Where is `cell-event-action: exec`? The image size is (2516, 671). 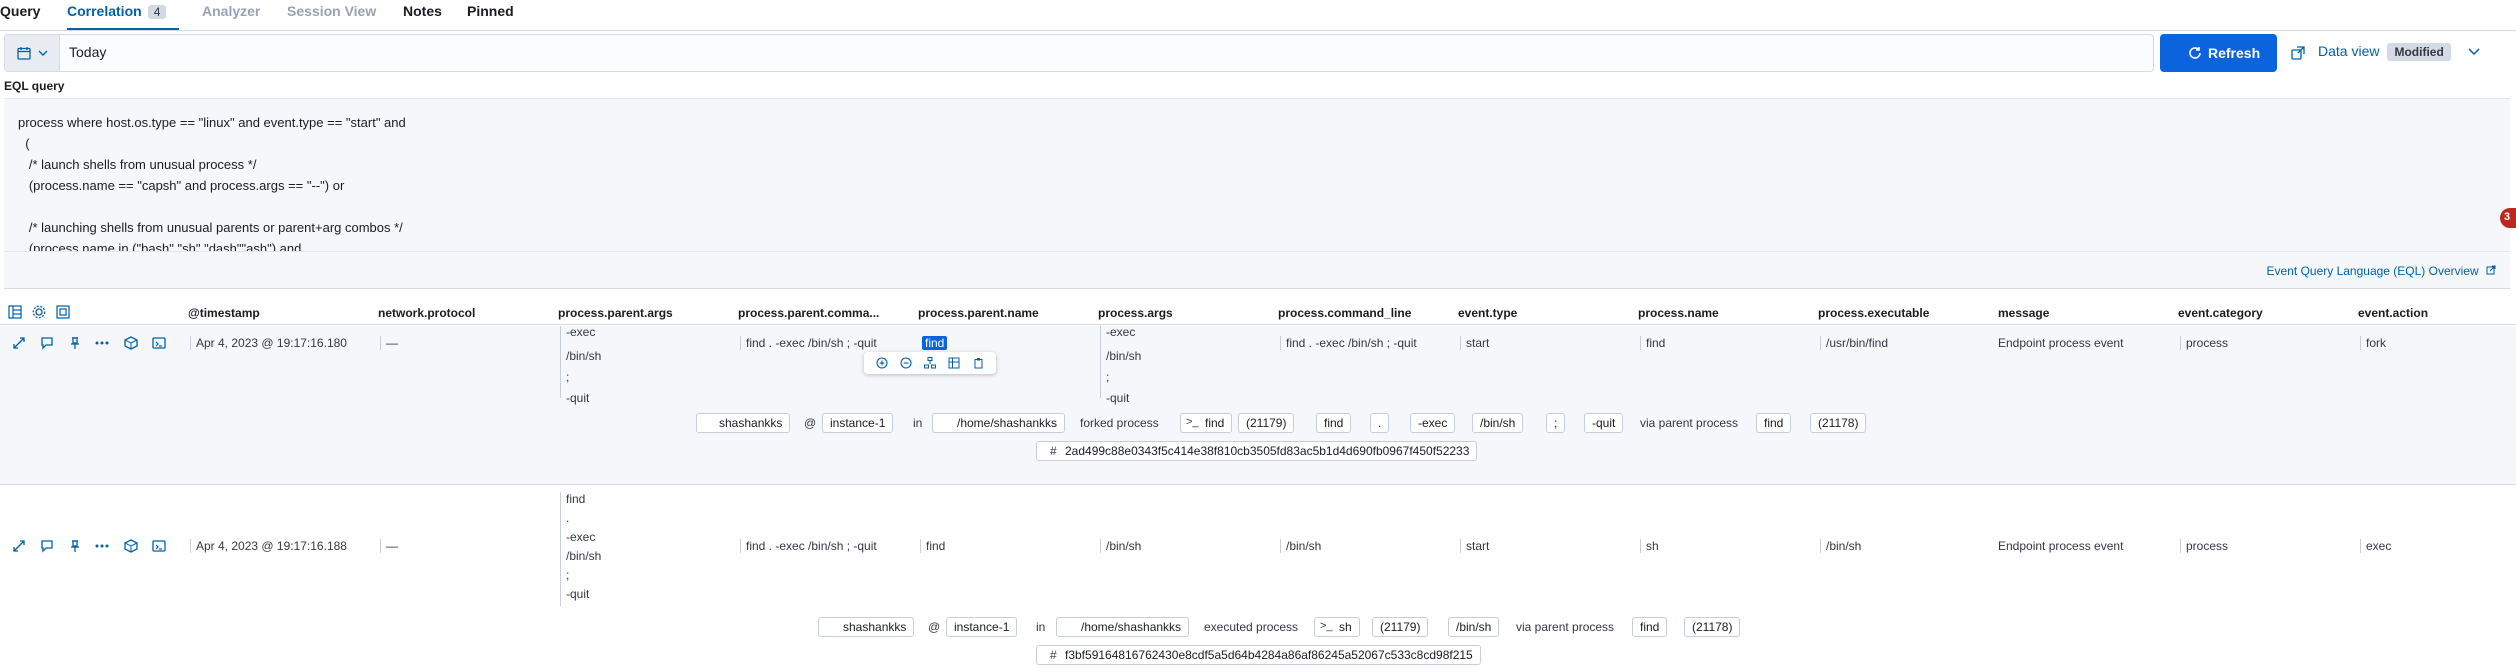 cell-event-action: exec is located at coordinates (2375, 546).